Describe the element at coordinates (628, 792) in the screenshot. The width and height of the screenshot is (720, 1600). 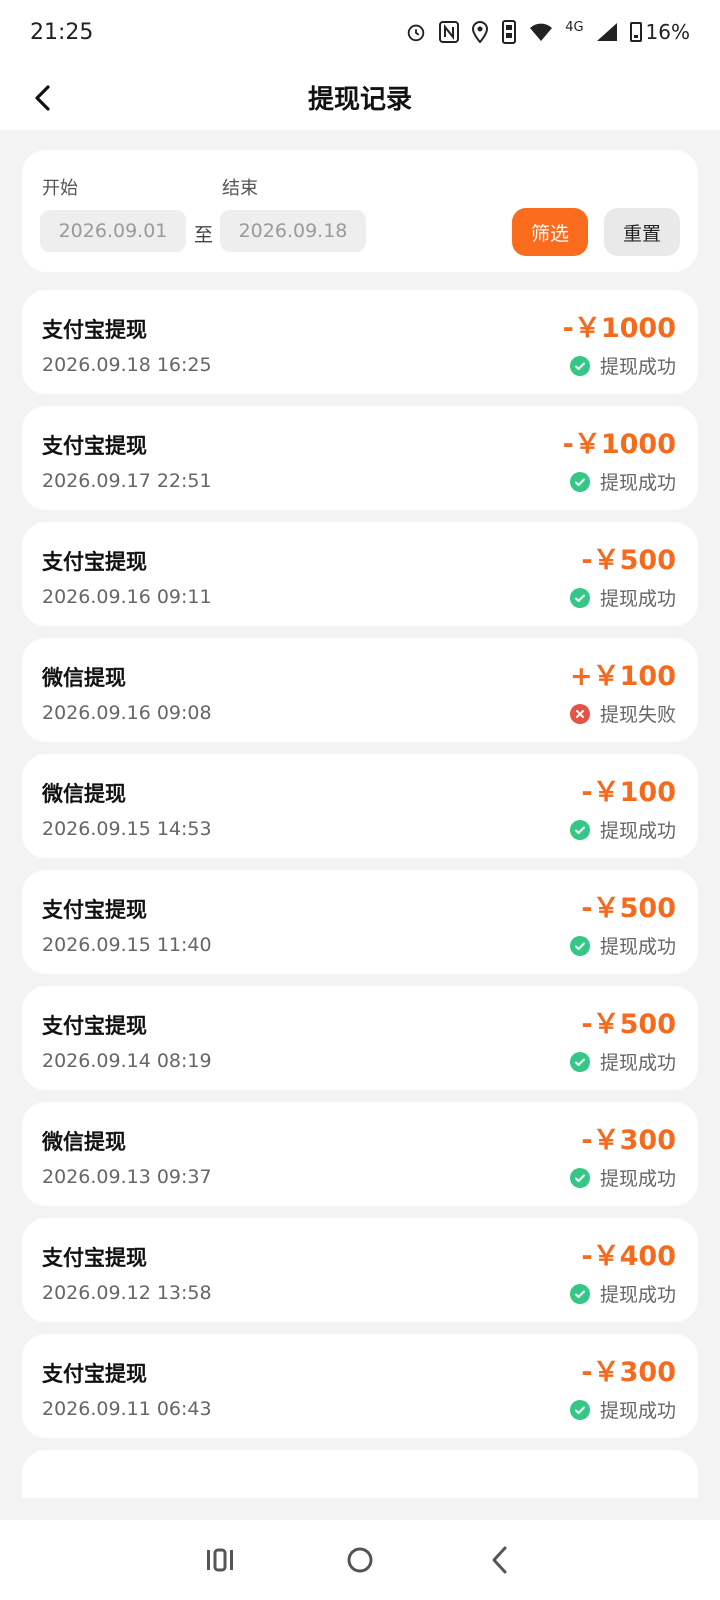
I see `record-amount: -￥100` at that location.